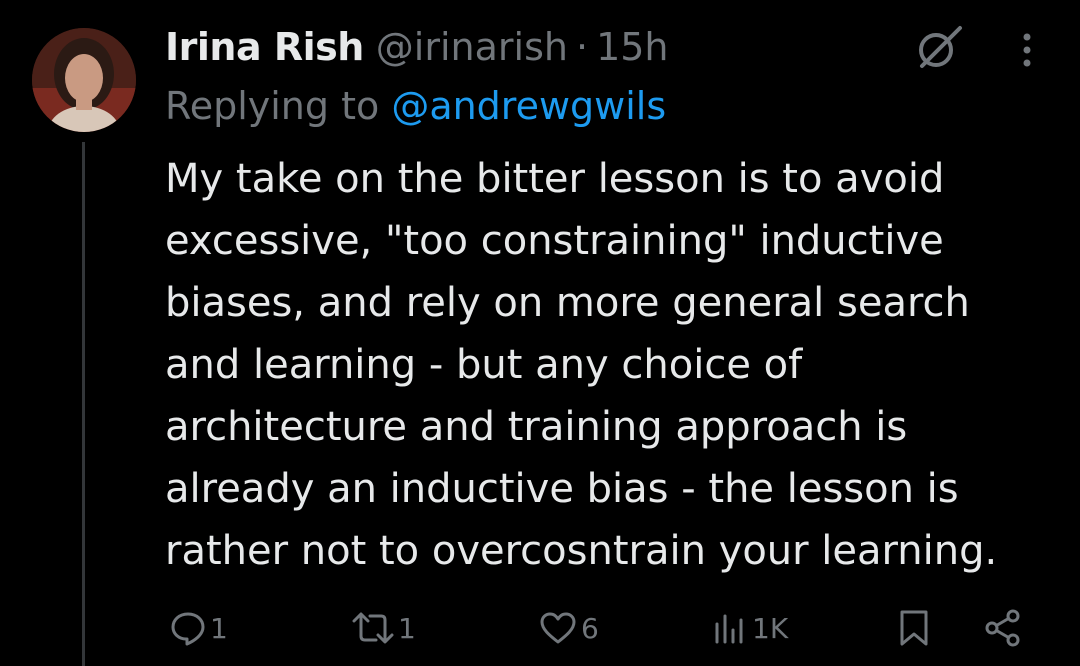  Describe the element at coordinates (264, 47) in the screenshot. I see `author-display-name: Irina Rish` at that location.